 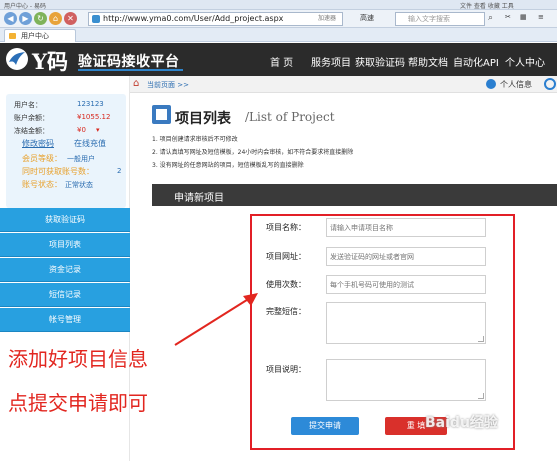 What do you see at coordinates (525, 61) in the screenshot?
I see `nav-personal-center: 个人中心` at bounding box center [525, 61].